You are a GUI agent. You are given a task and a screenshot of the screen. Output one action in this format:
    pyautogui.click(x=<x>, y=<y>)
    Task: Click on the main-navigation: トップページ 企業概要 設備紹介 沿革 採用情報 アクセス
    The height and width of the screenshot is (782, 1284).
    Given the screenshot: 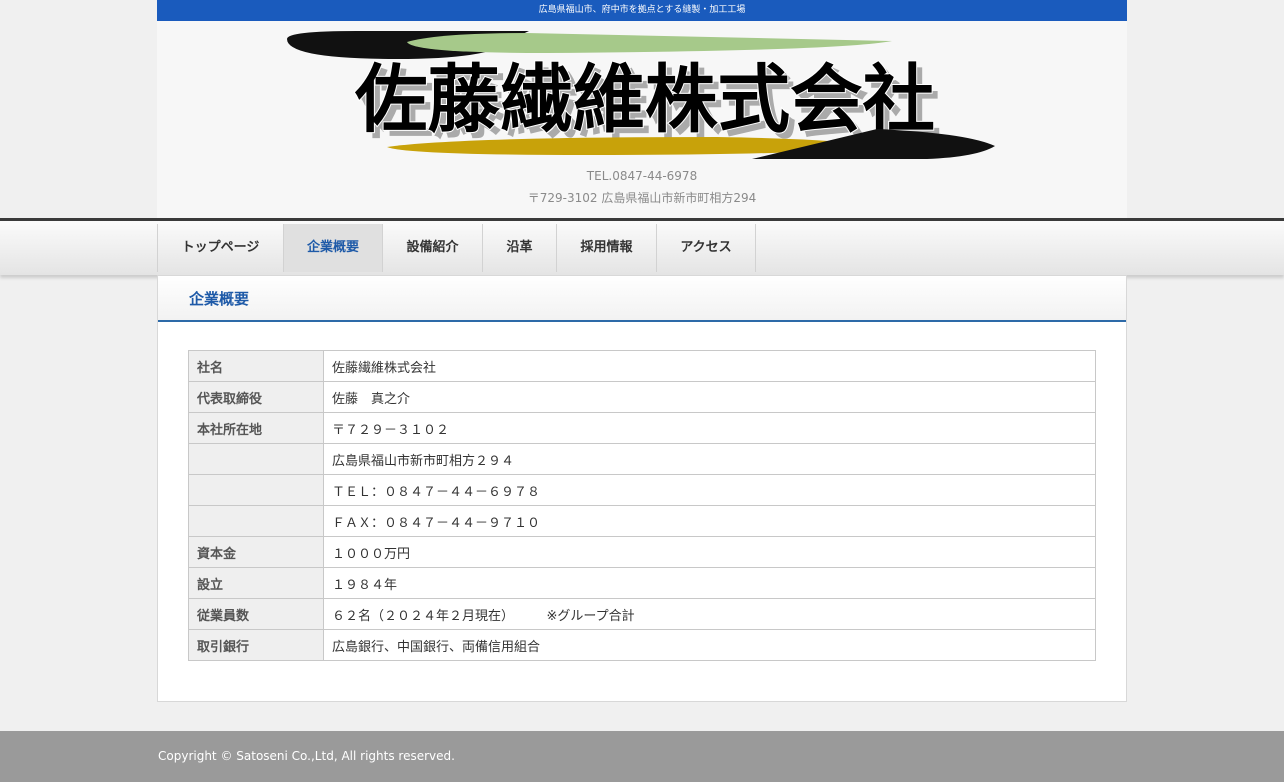 What is the action you would take?
    pyautogui.click(x=456, y=248)
    